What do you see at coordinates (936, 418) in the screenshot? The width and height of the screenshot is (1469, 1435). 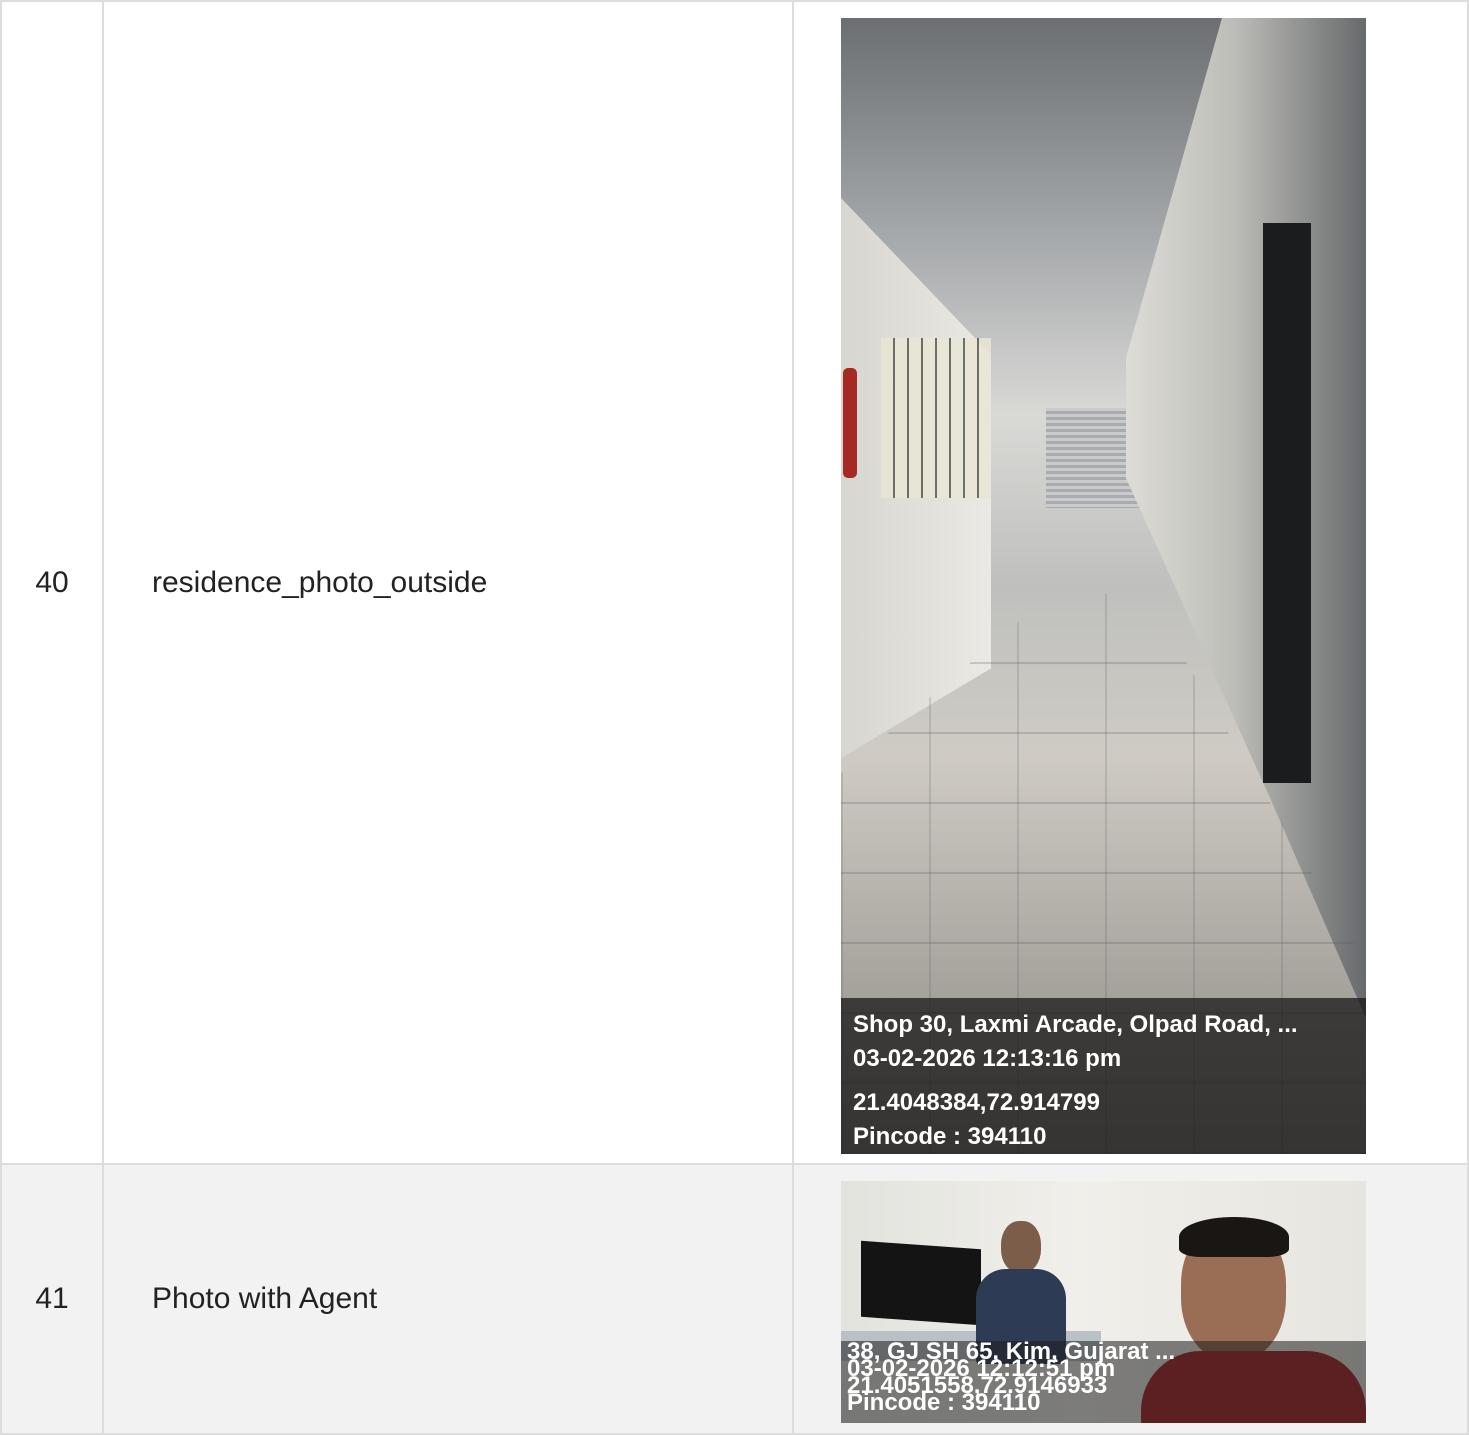 I see `photo-meter-board` at bounding box center [936, 418].